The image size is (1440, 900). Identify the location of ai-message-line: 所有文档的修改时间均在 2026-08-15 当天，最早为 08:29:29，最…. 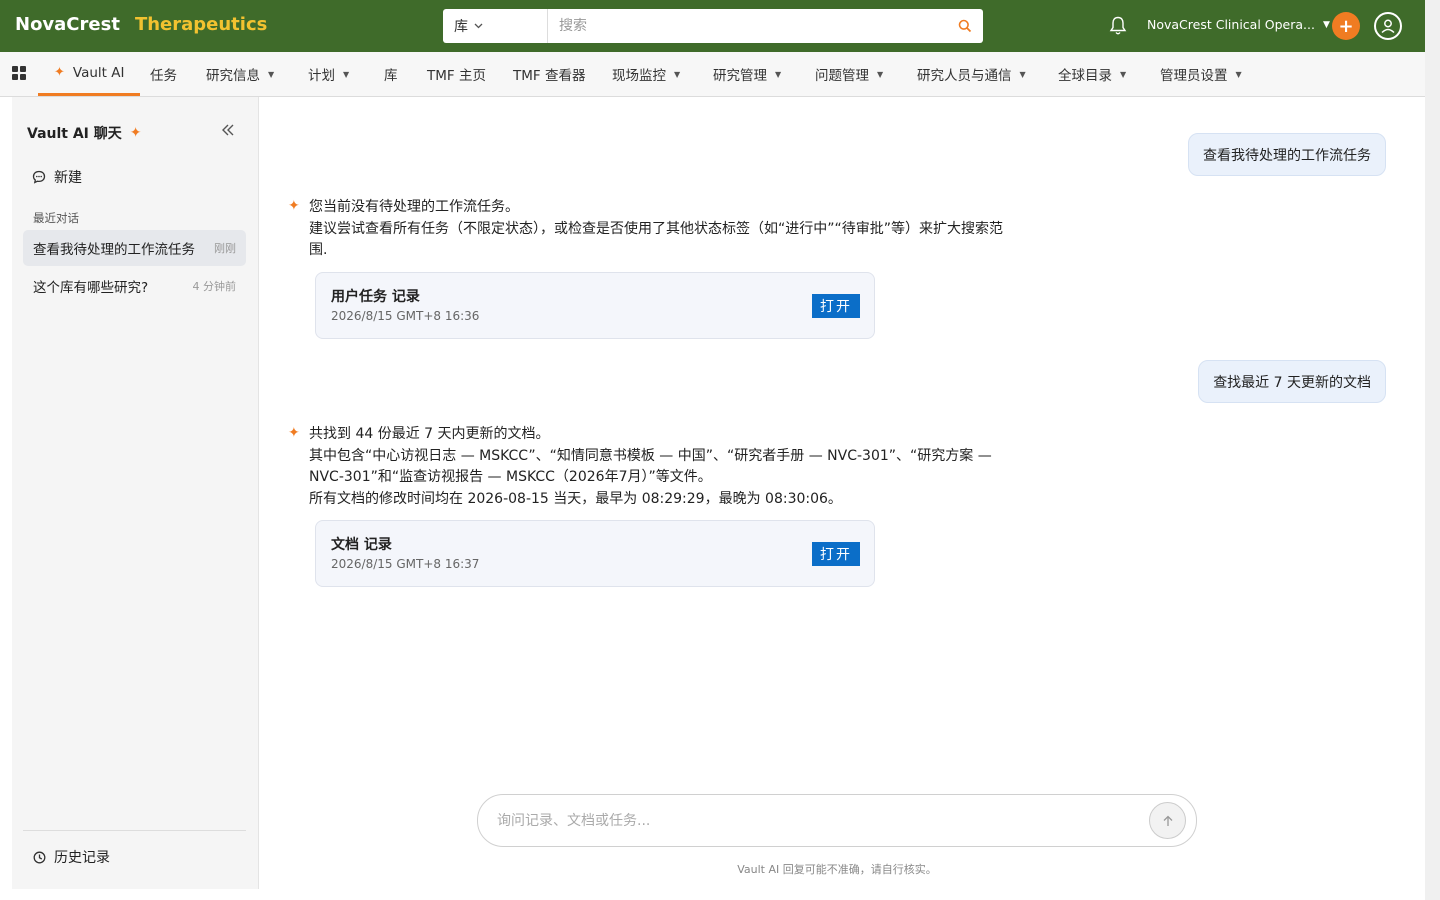
(575, 498).